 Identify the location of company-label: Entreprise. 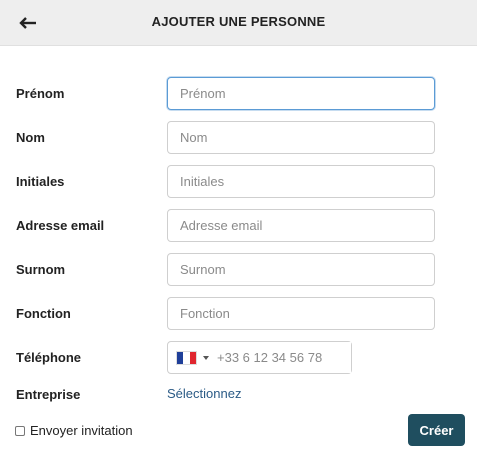
(48, 394).